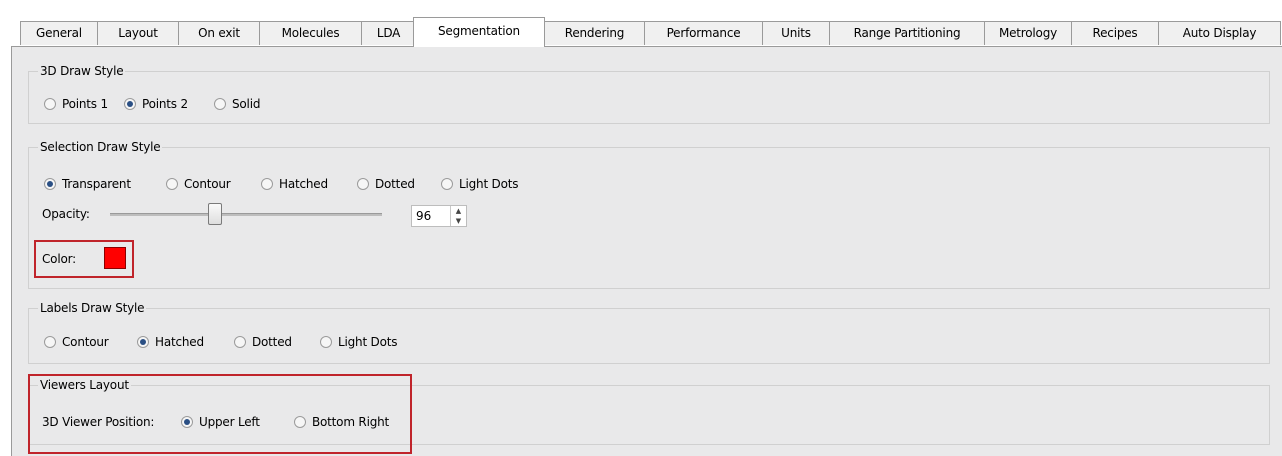  What do you see at coordinates (363, 184) in the screenshot?
I see `radio-sel-dotted` at bounding box center [363, 184].